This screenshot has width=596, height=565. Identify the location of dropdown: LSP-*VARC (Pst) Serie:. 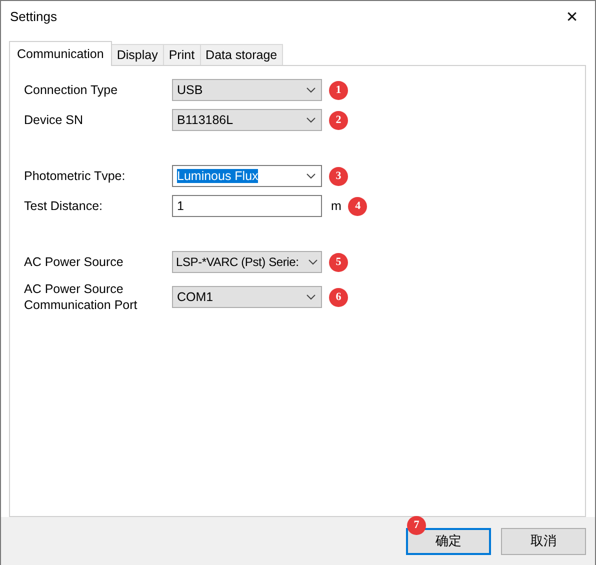
(247, 262).